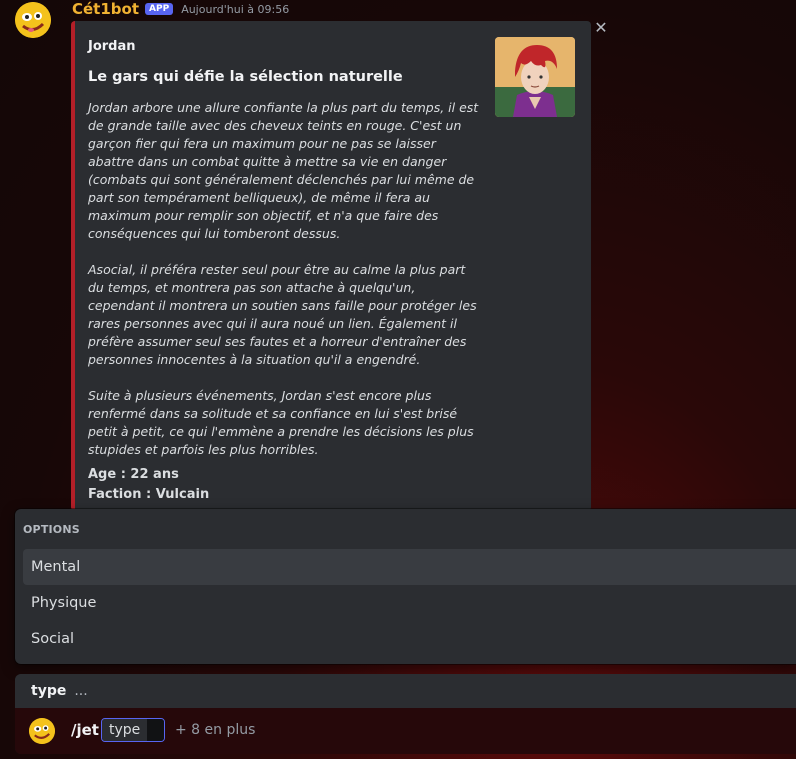 The height and width of the screenshot is (759, 796). What do you see at coordinates (33, 20) in the screenshot?
I see `bot-avatar` at bounding box center [33, 20].